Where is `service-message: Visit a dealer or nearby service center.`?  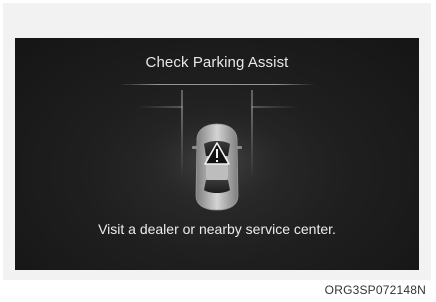
service-message: Visit a dealer or nearby service center. is located at coordinates (217, 229).